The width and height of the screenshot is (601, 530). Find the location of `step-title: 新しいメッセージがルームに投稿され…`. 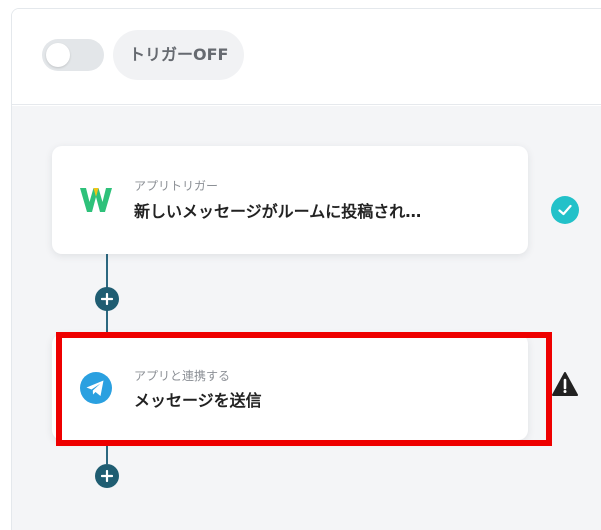

step-title: 新しいメッセージがルームに投稿され… is located at coordinates (278, 211).